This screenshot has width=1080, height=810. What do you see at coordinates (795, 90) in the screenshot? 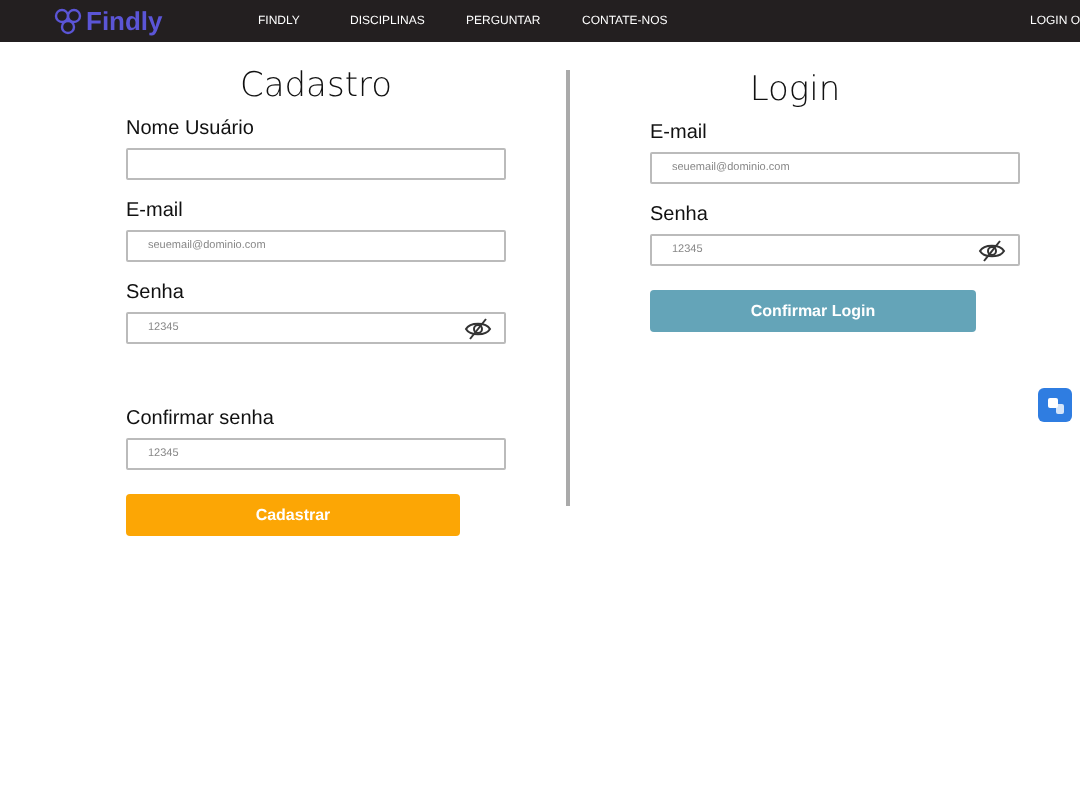
I see `form-title: Login` at bounding box center [795, 90].